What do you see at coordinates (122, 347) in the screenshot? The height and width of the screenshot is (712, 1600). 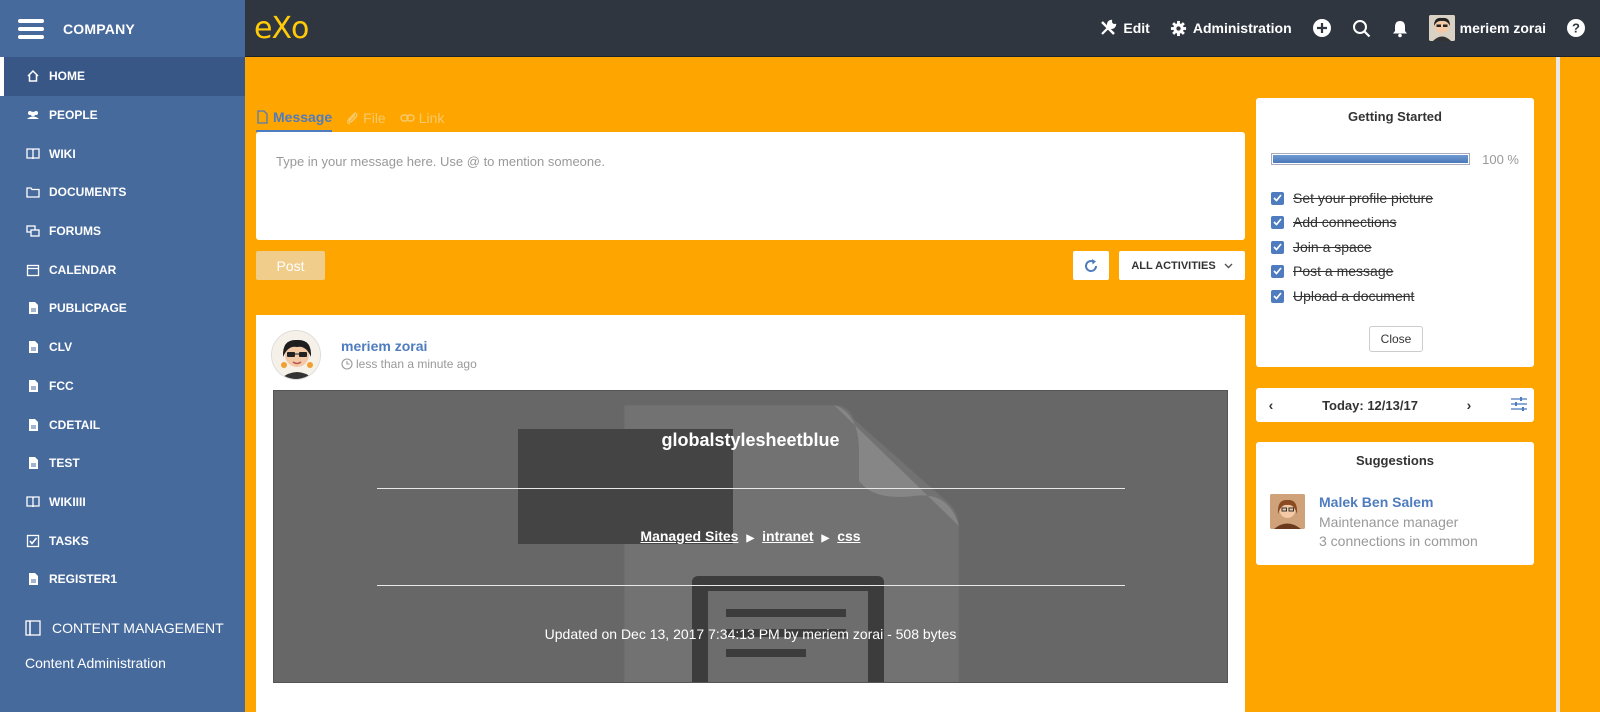 I see `sidebar-item-clv: CLV` at bounding box center [122, 347].